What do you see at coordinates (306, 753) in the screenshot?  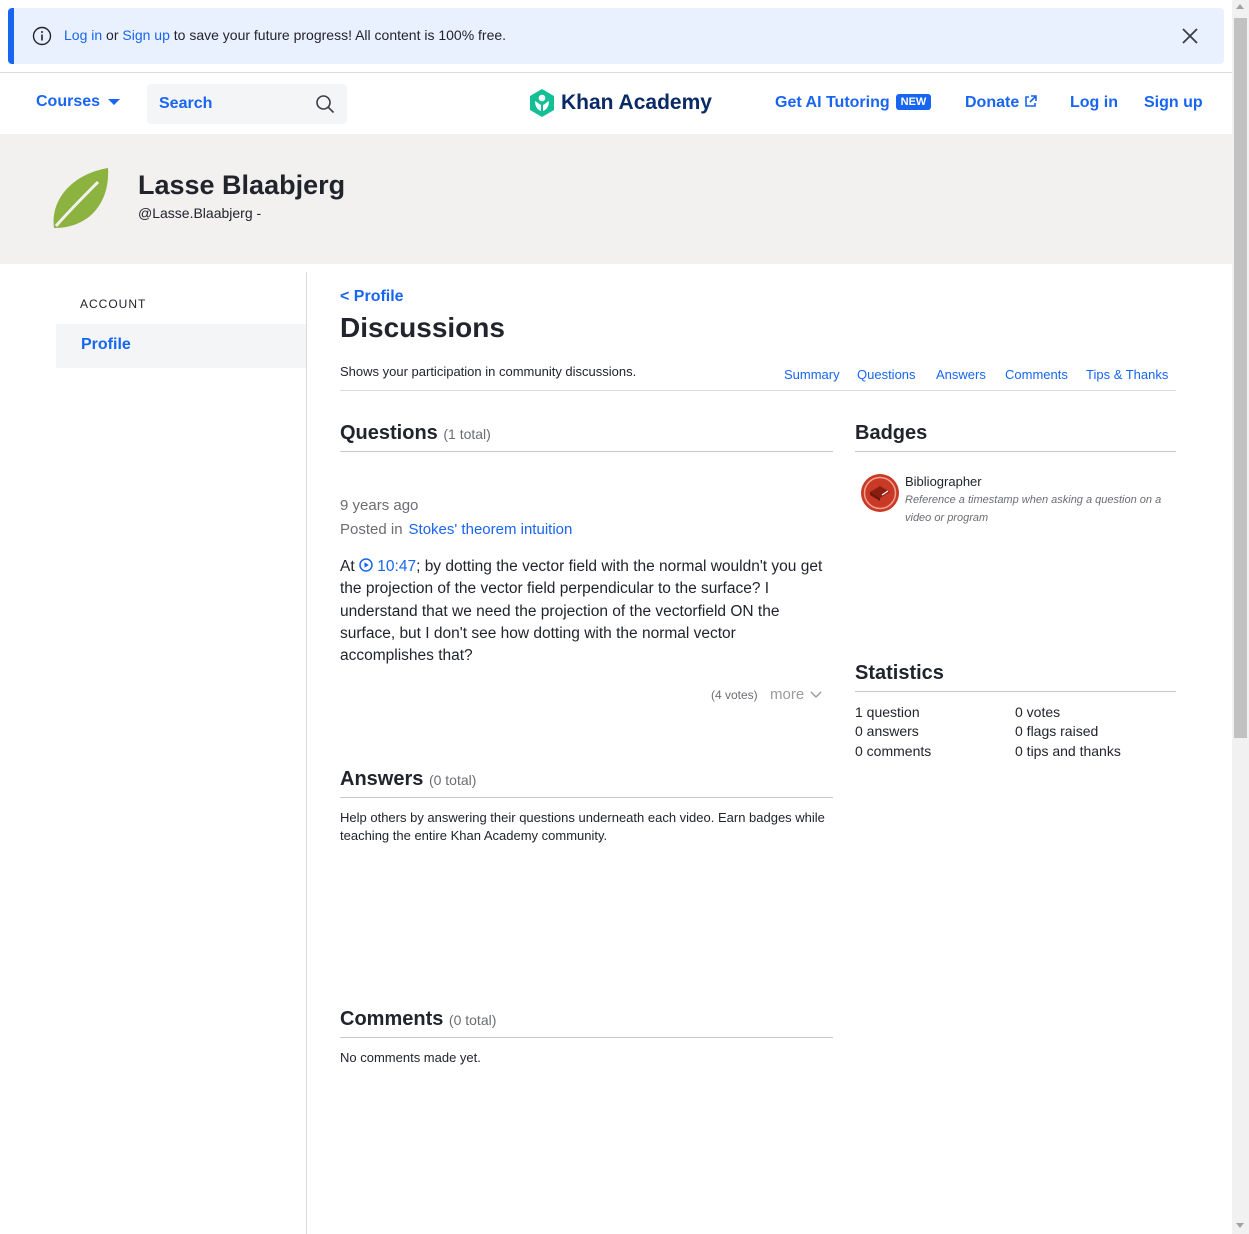 I see `sidebar-divider` at bounding box center [306, 753].